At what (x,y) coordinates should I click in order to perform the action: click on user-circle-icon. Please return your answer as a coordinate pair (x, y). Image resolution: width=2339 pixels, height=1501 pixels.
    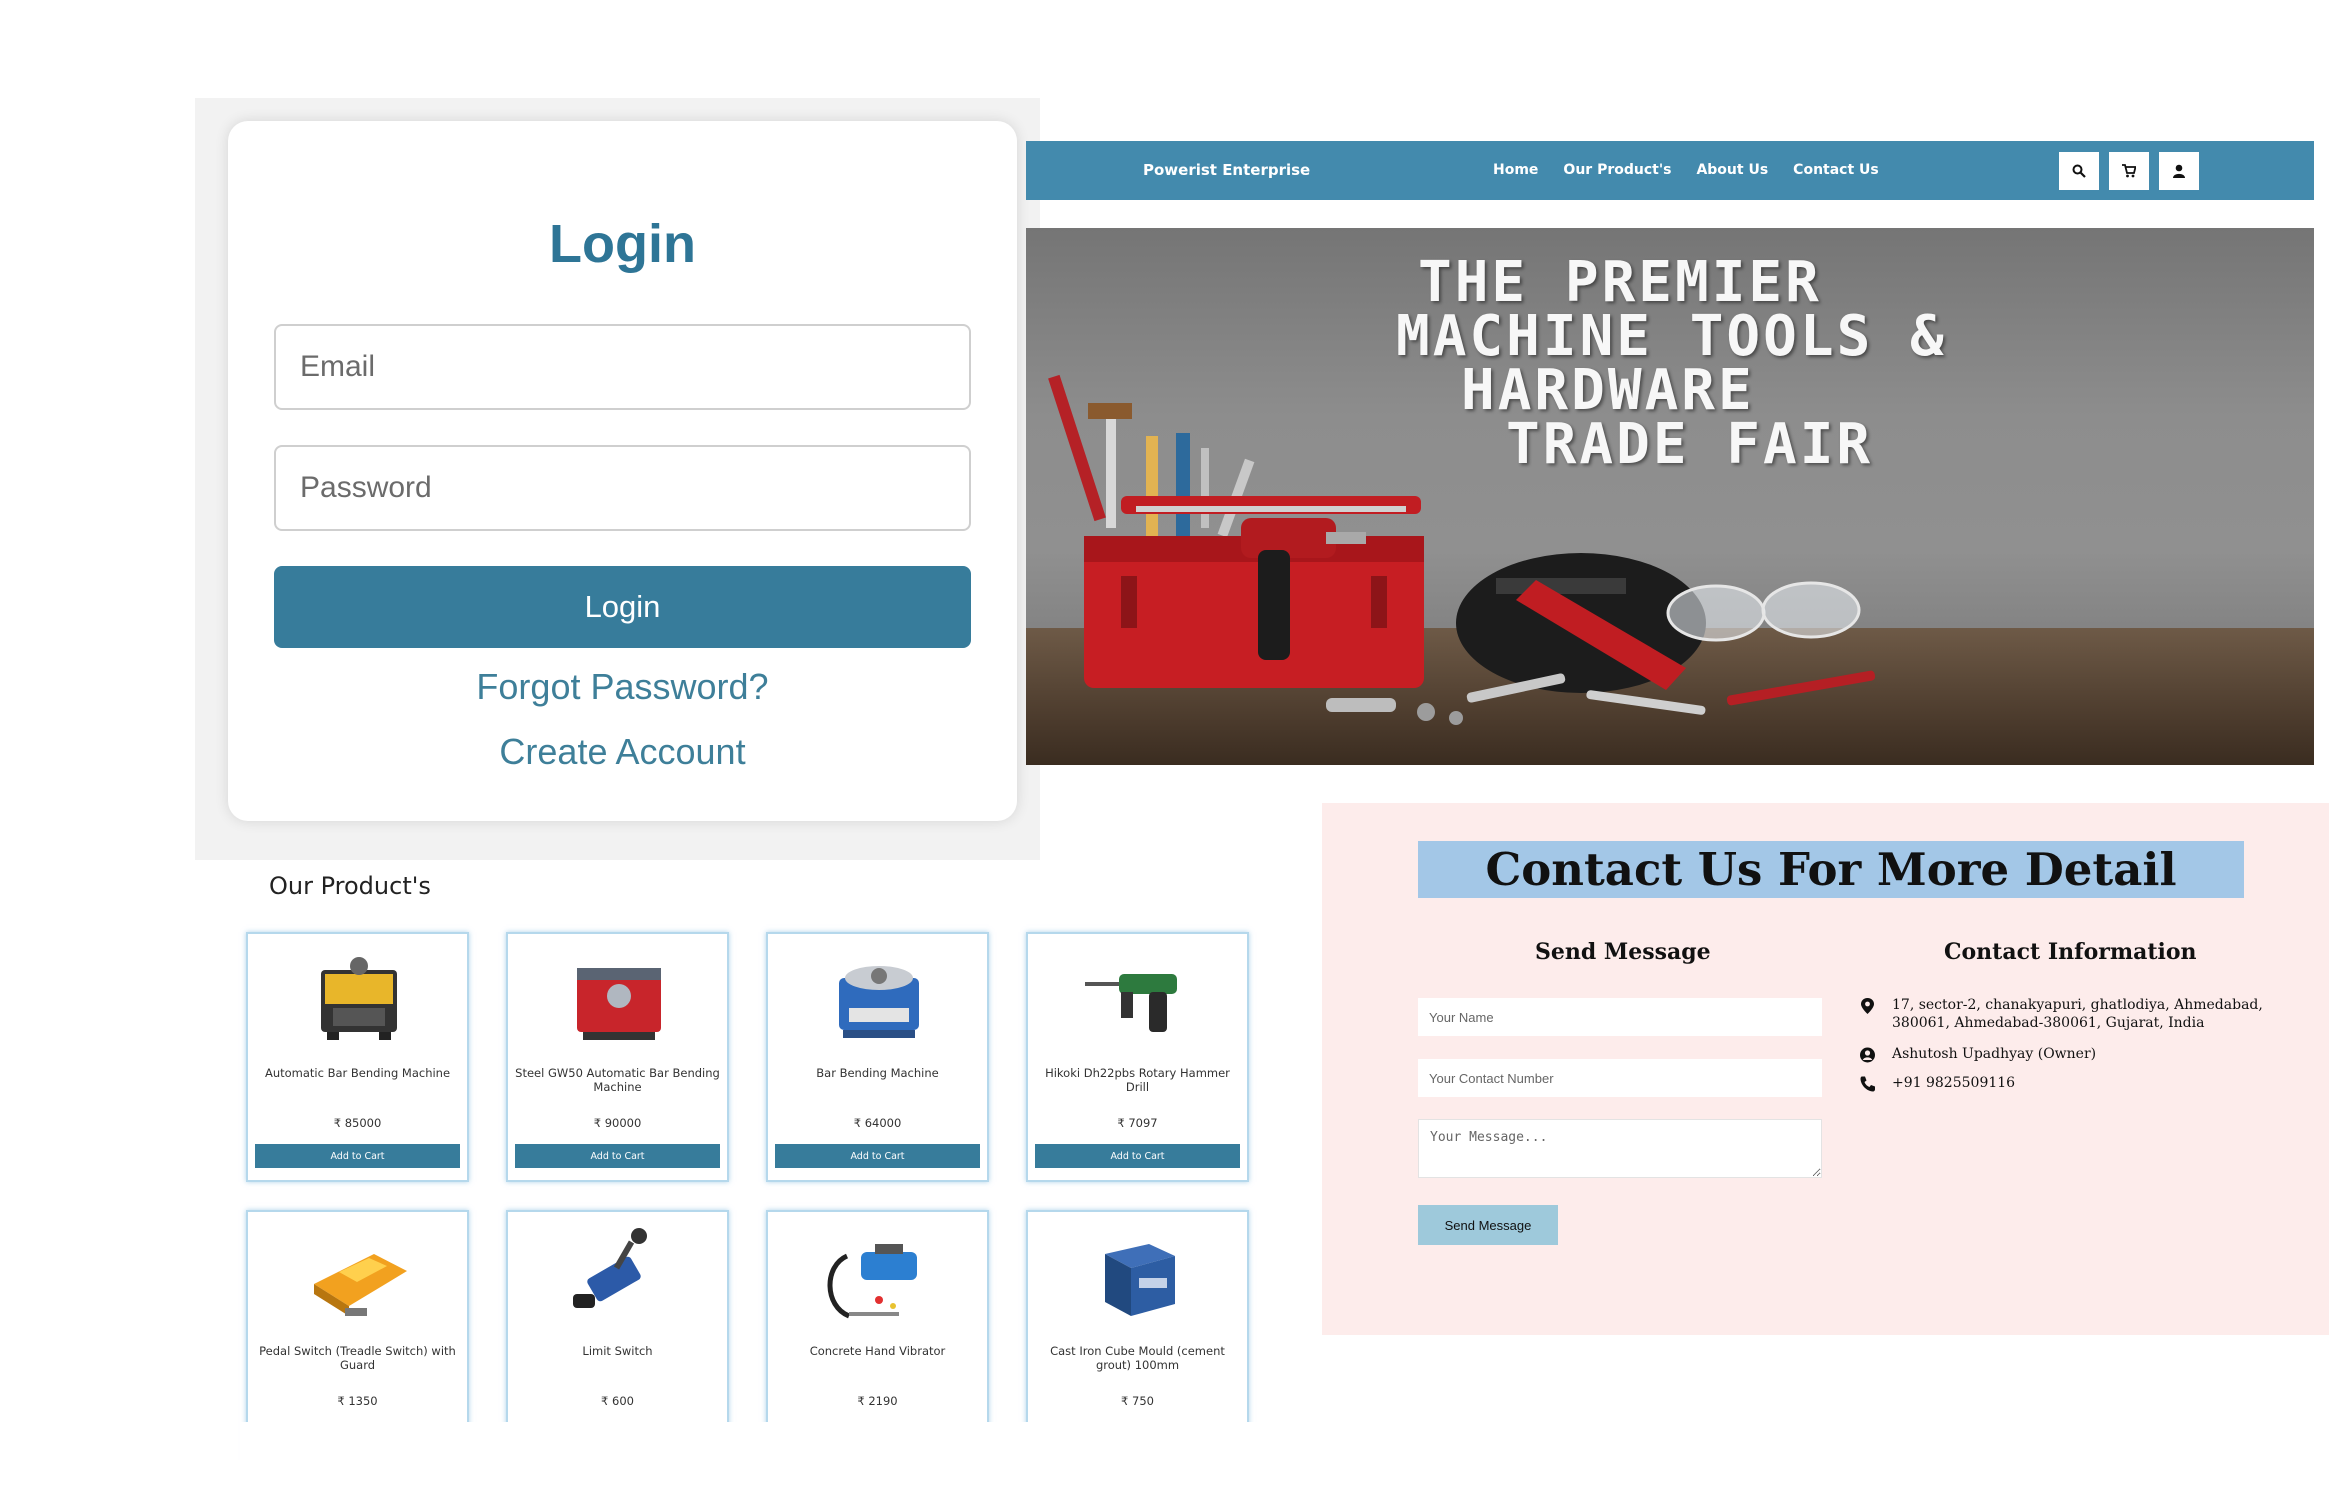
    Looking at the image, I should click on (1867, 1055).